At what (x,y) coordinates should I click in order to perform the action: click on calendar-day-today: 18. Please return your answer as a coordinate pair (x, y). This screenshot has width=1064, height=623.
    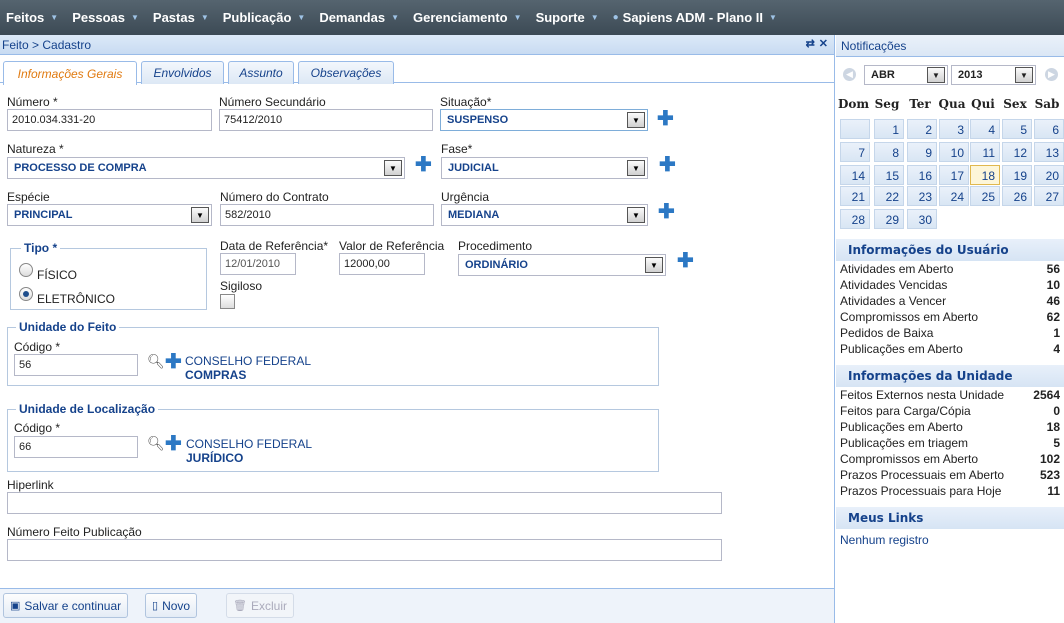
    Looking at the image, I should click on (985, 175).